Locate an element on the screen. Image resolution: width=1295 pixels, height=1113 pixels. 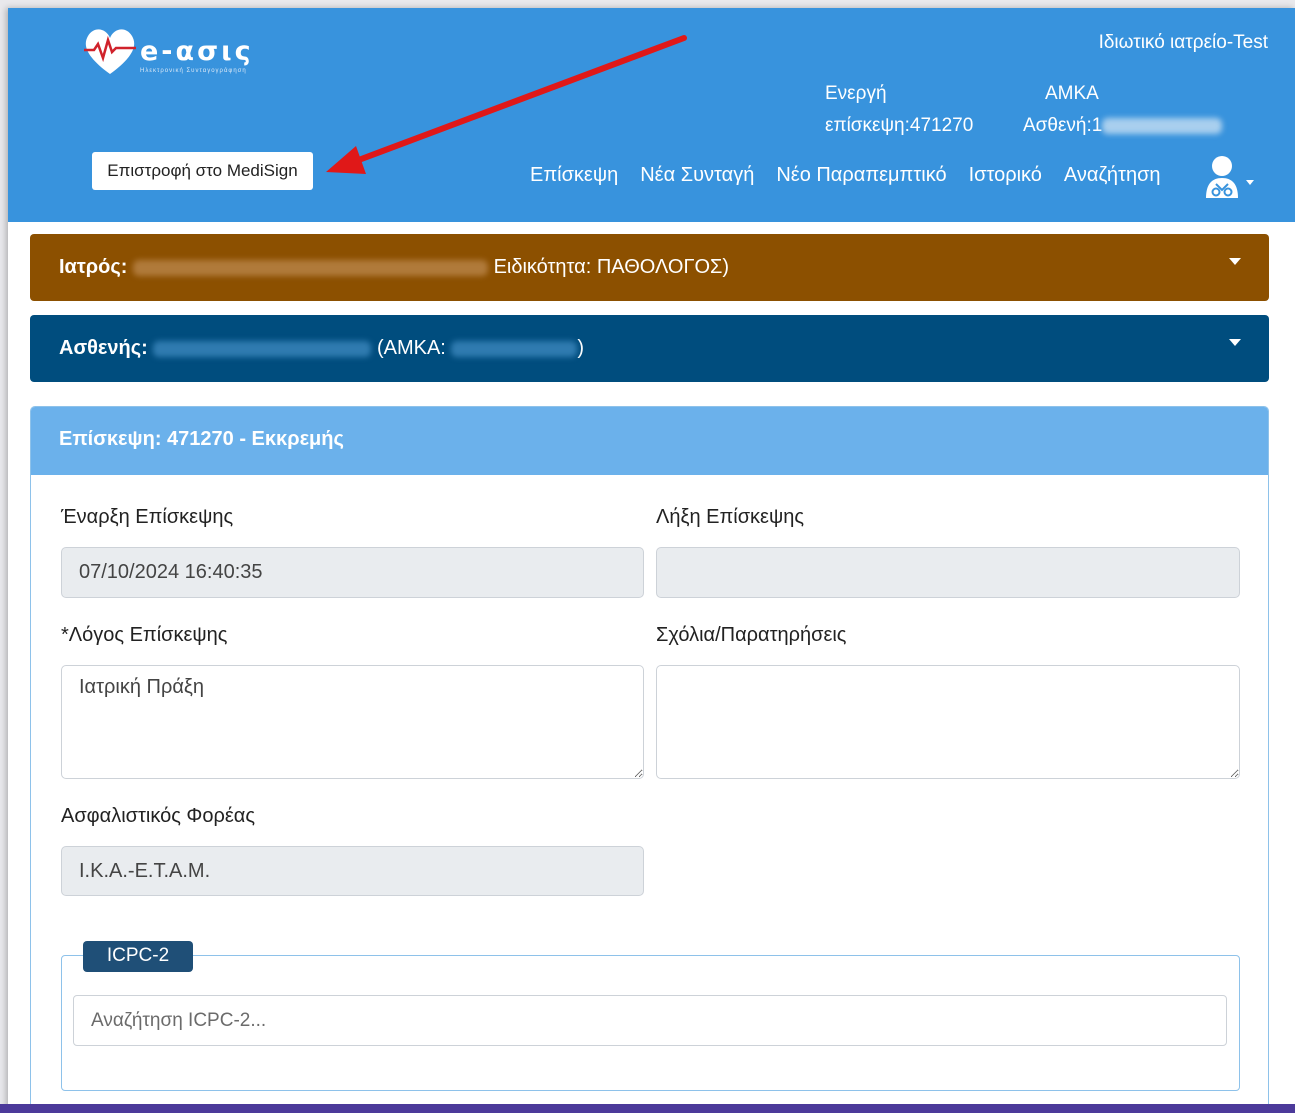
nav-new-prescription: Νέα Συνταγή is located at coordinates (697, 175).